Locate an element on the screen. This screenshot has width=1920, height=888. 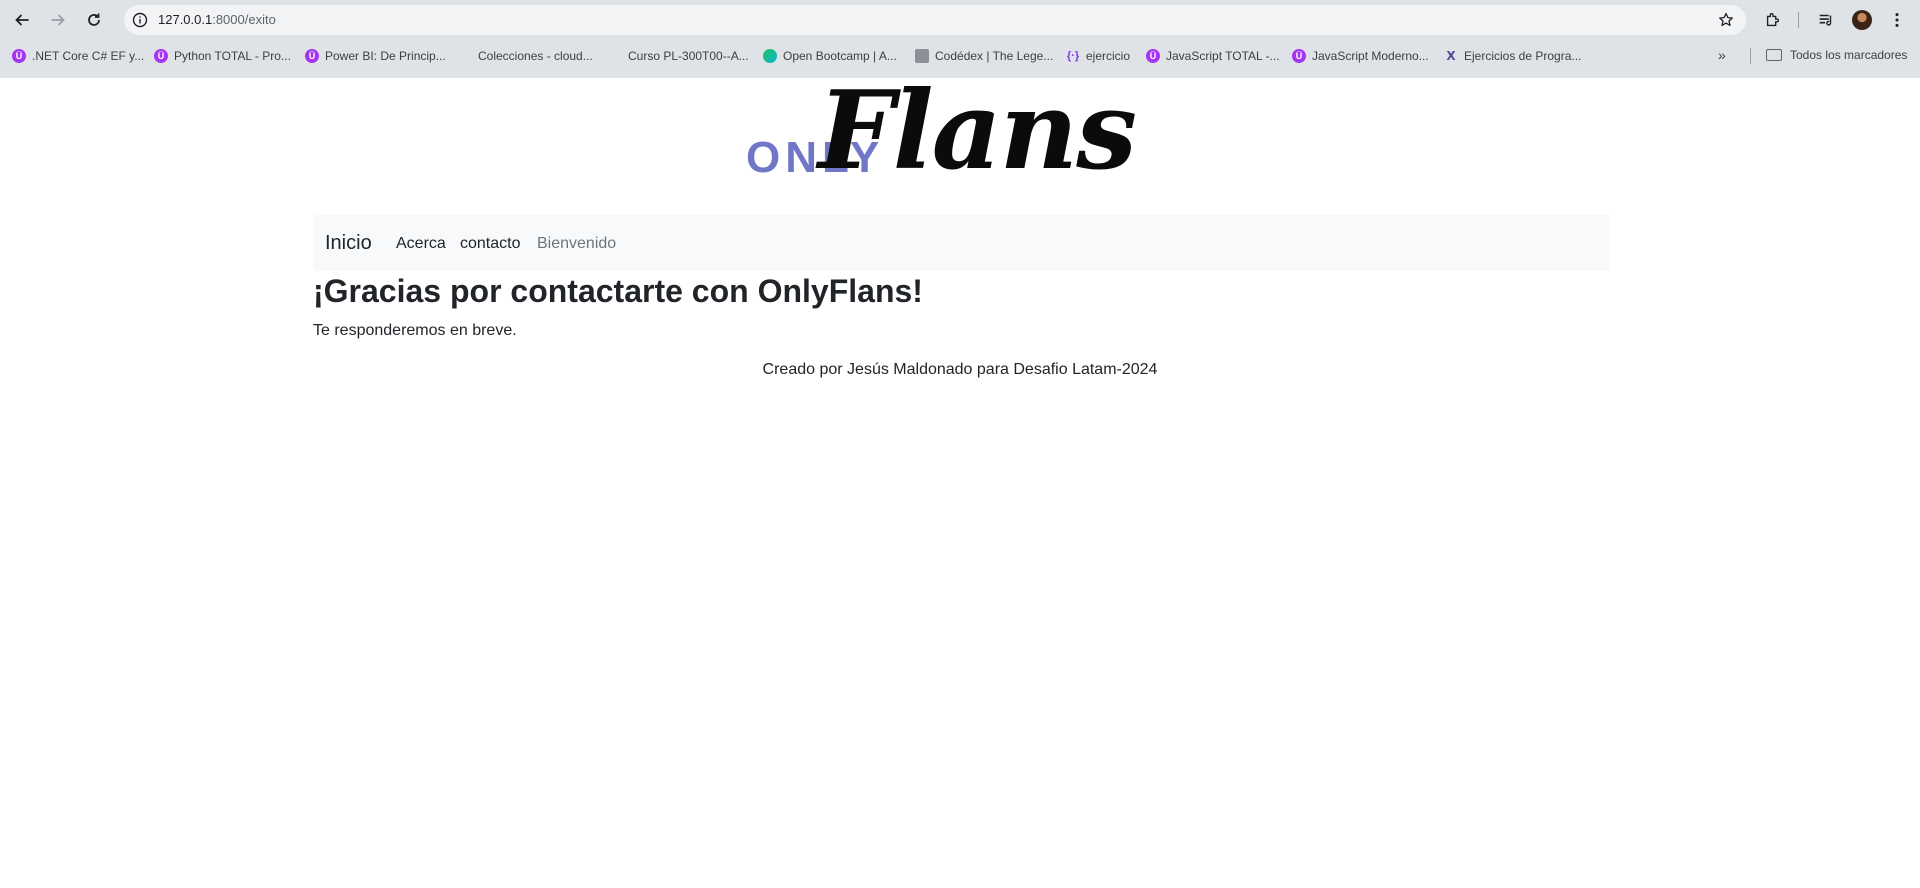
url-host: 127.0.0.1 is located at coordinates (185, 19).